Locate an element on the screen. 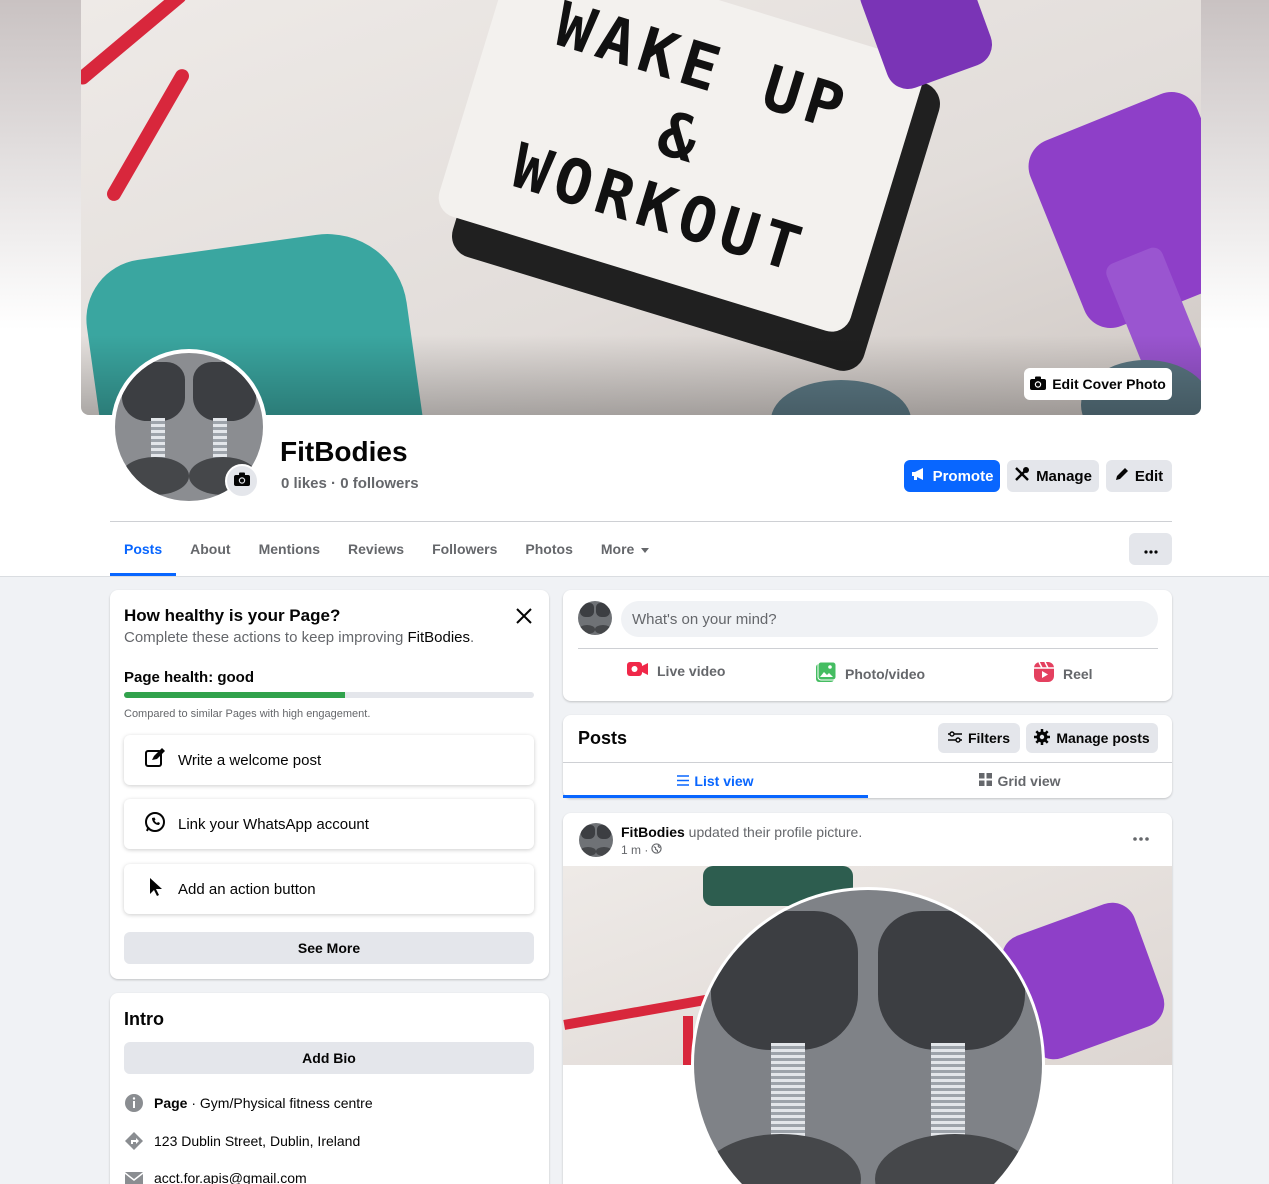  filters-button: Filters is located at coordinates (979, 738).